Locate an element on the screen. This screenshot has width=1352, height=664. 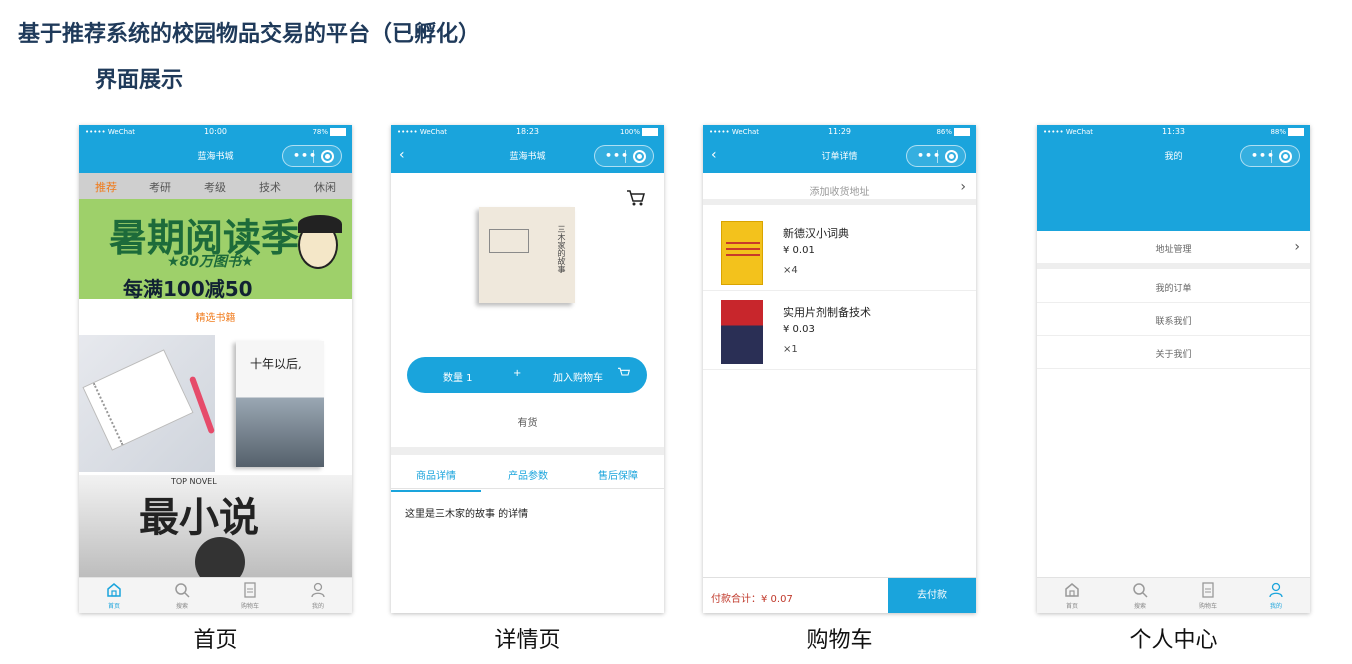
menu-address-label: 地址管理 is located at coordinates (1173, 250).